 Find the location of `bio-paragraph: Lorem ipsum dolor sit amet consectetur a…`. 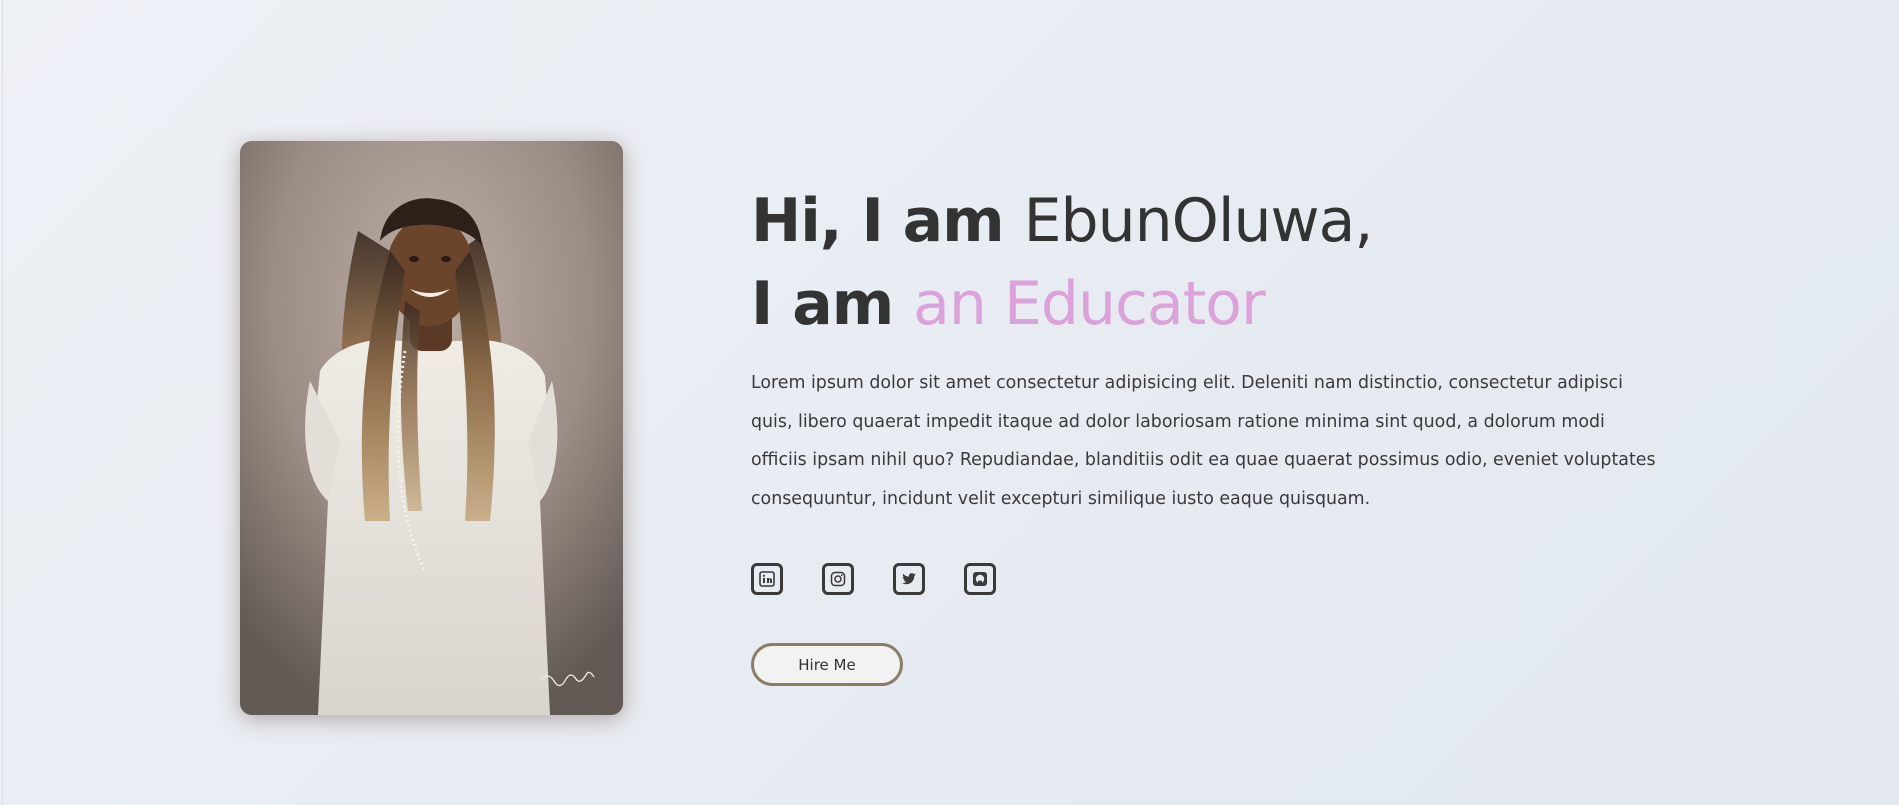

bio-paragraph: Lorem ipsum dolor sit amet consectetur a… is located at coordinates (1203, 441).